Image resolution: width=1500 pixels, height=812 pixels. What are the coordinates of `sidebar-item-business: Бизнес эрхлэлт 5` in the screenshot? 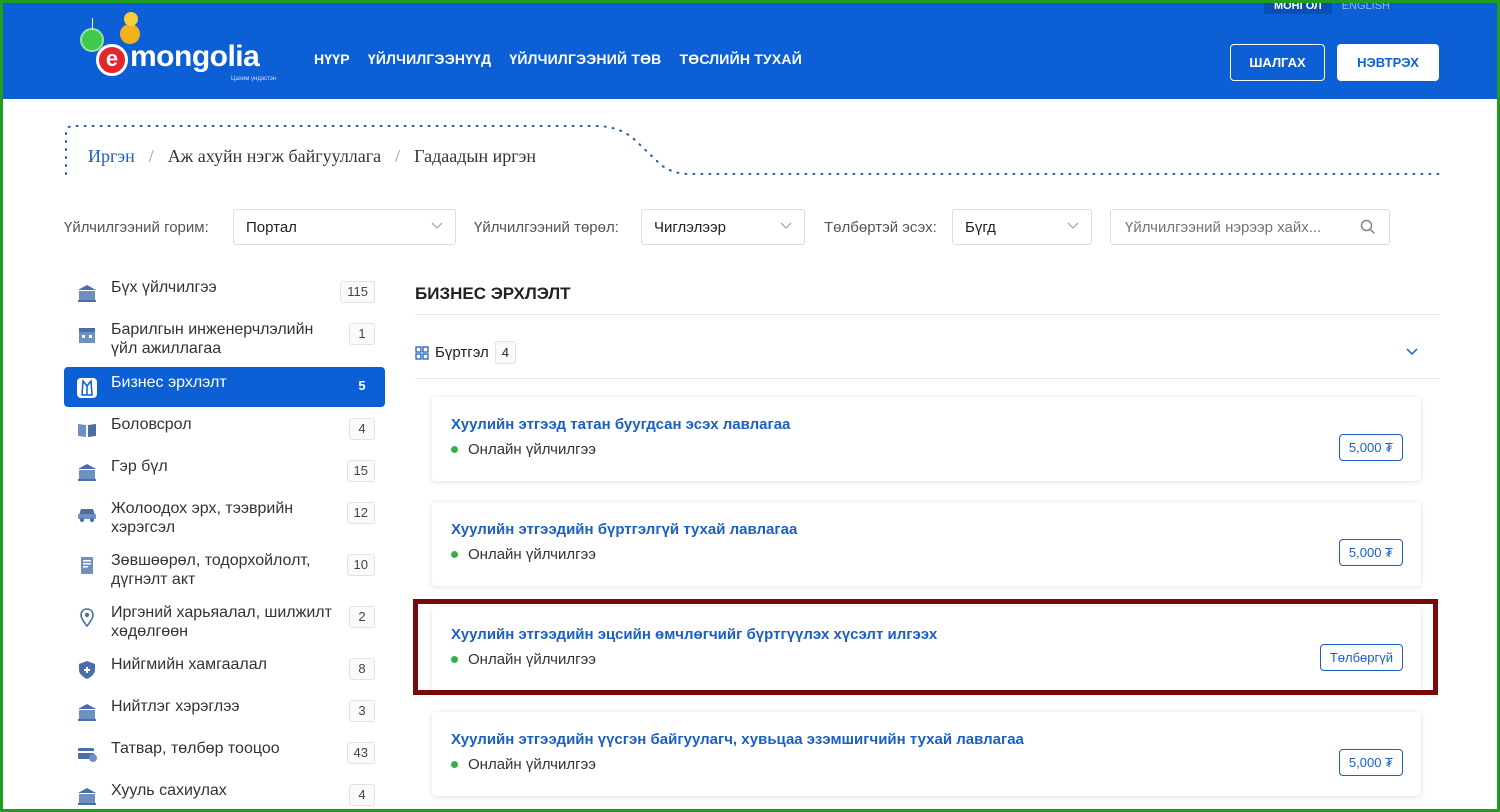 It's located at (224, 387).